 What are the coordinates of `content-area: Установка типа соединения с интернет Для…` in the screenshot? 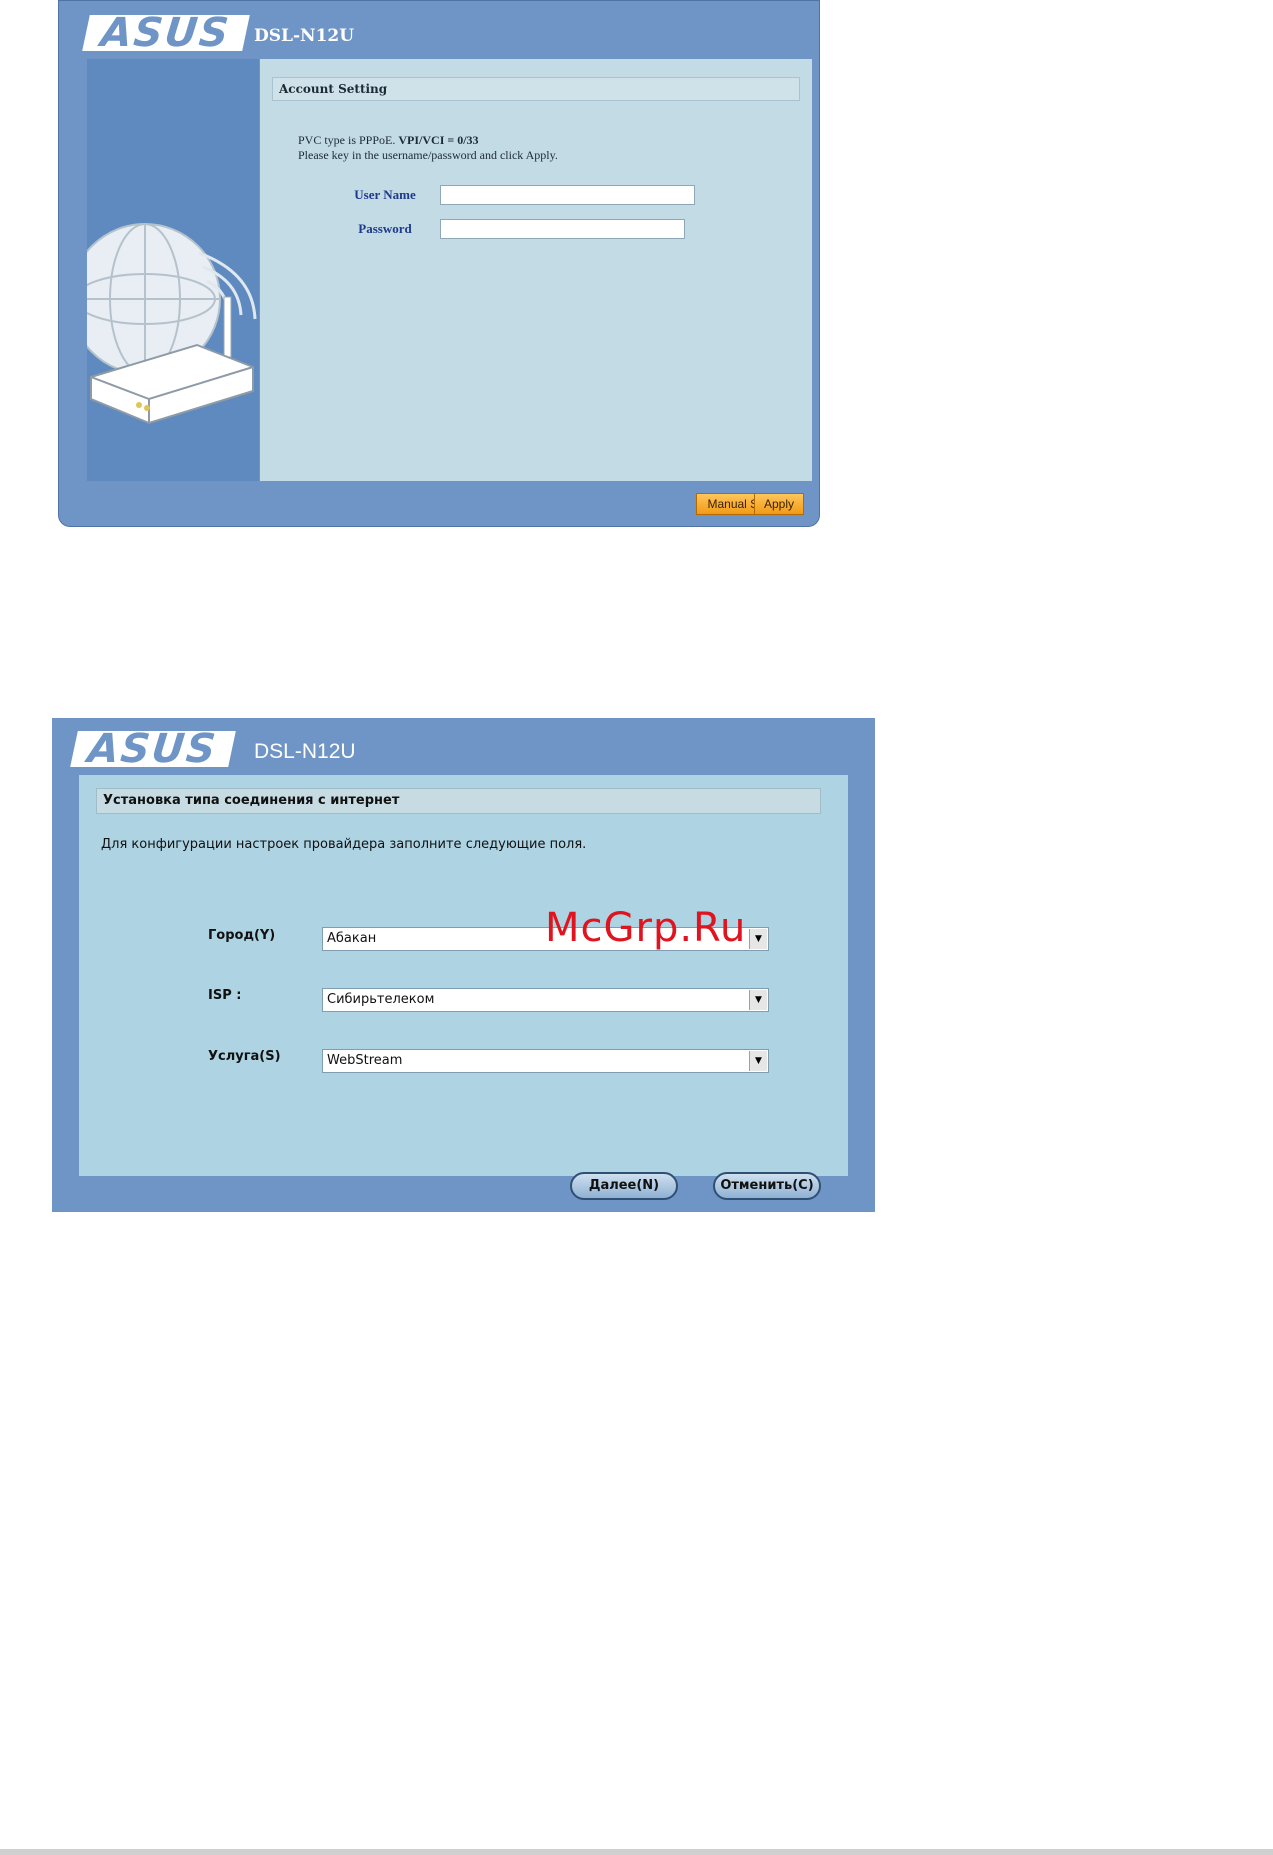 It's located at (463, 975).